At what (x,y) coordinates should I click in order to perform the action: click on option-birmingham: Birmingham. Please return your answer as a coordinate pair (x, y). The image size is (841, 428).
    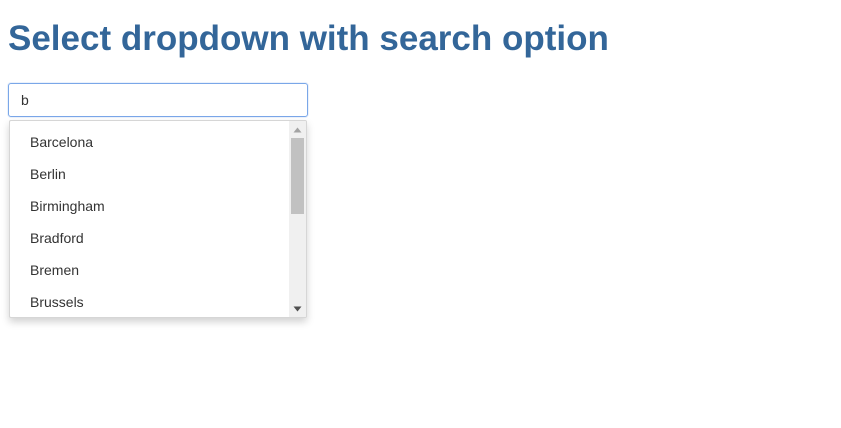
    Looking at the image, I should click on (149, 206).